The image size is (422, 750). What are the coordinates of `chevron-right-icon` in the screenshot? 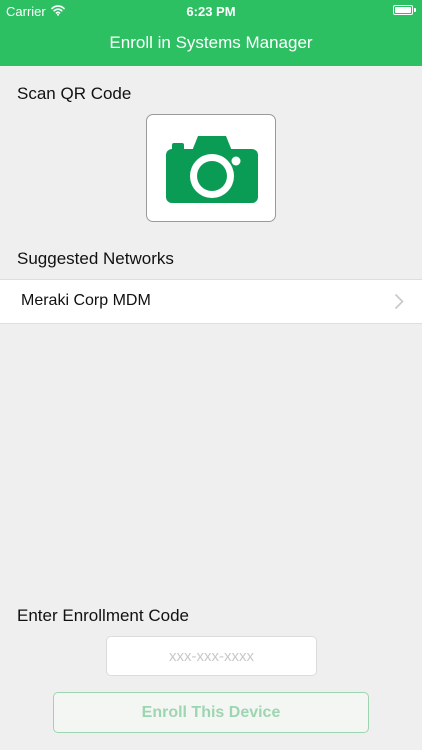 It's located at (399, 304).